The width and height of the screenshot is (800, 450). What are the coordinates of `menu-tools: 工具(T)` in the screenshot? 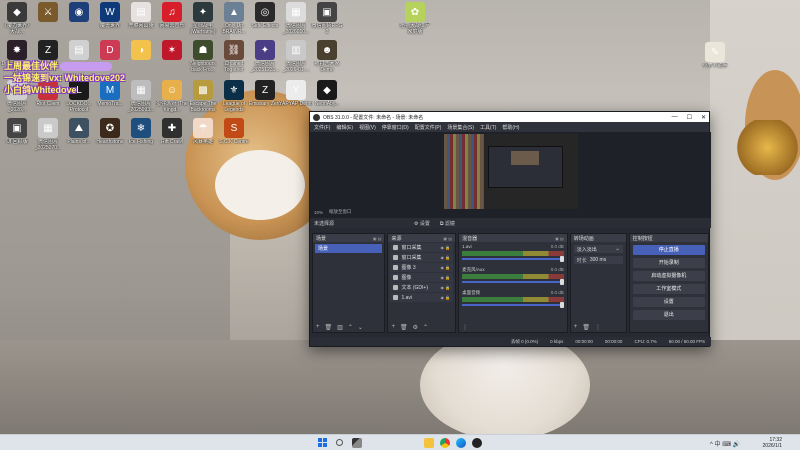 It's located at (488, 127).